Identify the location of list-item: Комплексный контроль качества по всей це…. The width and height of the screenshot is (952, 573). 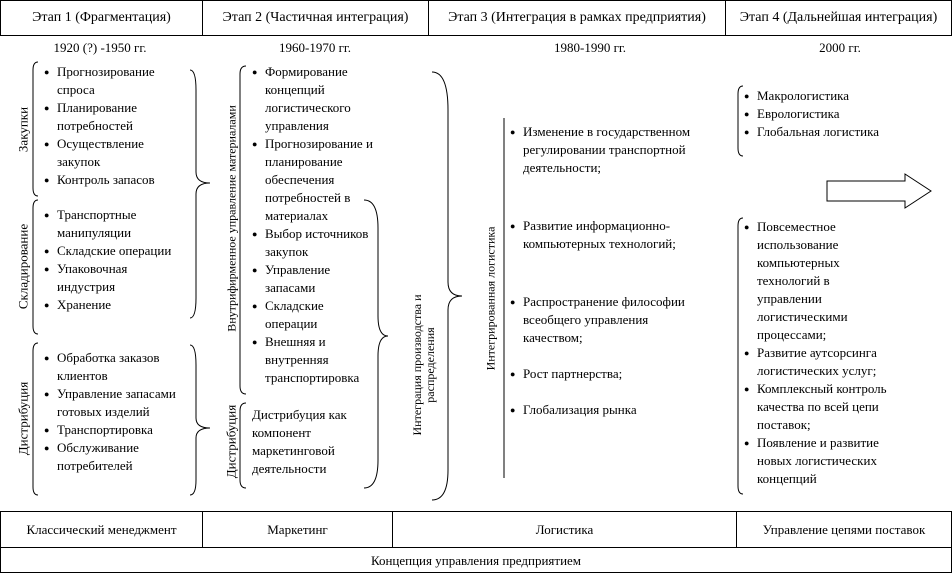
(816, 407).